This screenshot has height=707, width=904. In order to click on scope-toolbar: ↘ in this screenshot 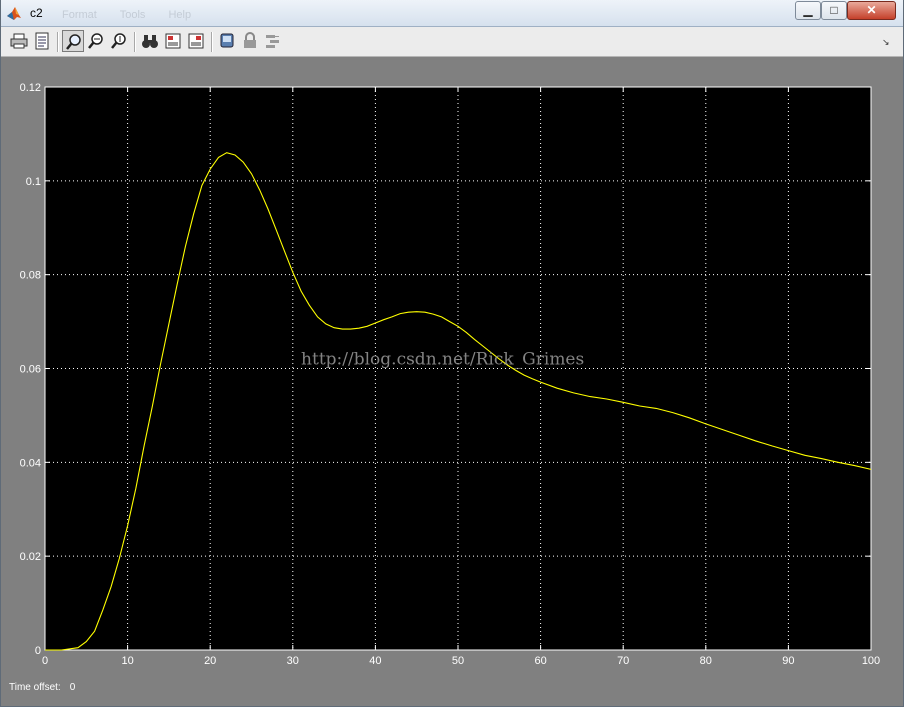, I will do `click(452, 42)`.